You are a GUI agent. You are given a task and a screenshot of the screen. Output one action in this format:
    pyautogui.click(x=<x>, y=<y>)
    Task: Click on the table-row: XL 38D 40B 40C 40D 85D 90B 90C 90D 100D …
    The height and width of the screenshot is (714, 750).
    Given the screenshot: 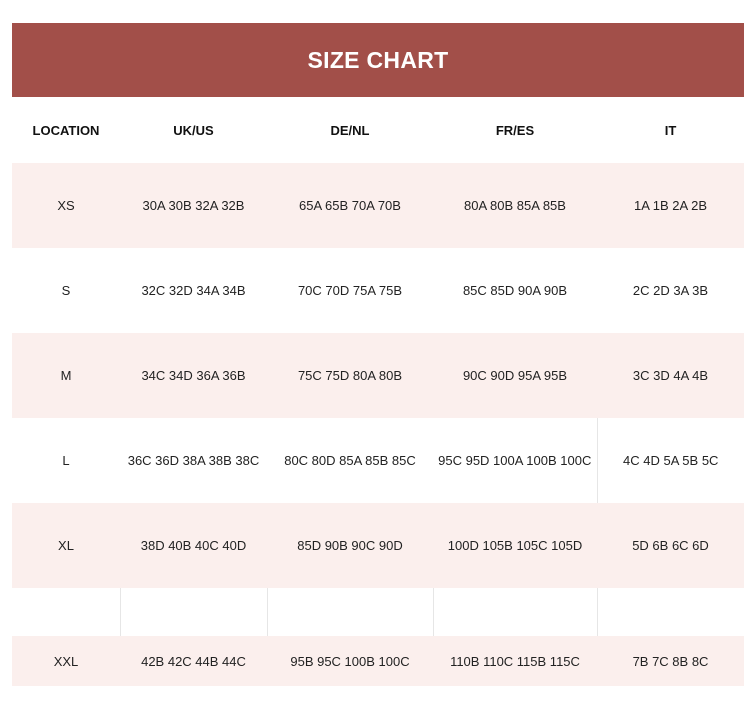 What is the action you would take?
    pyautogui.click(x=378, y=545)
    